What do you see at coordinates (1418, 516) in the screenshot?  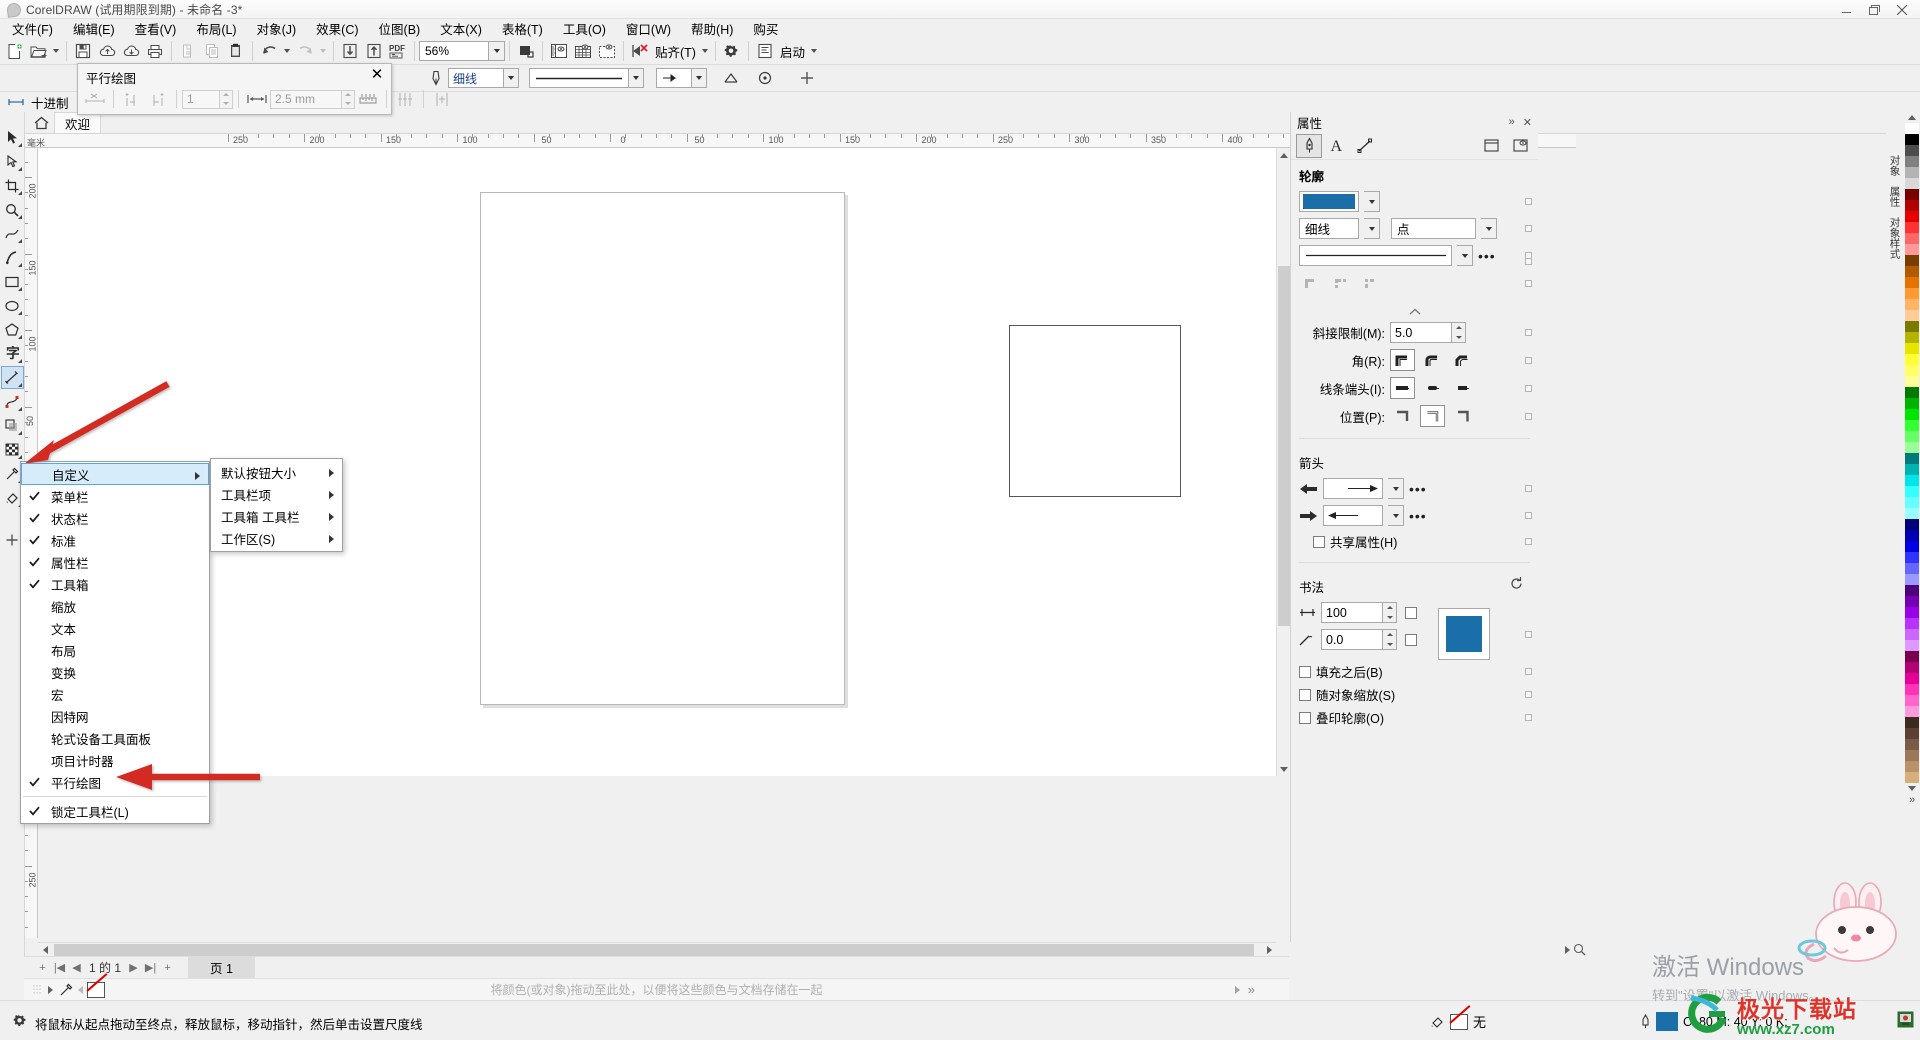 I see `end-arrow-more-button: •••` at bounding box center [1418, 516].